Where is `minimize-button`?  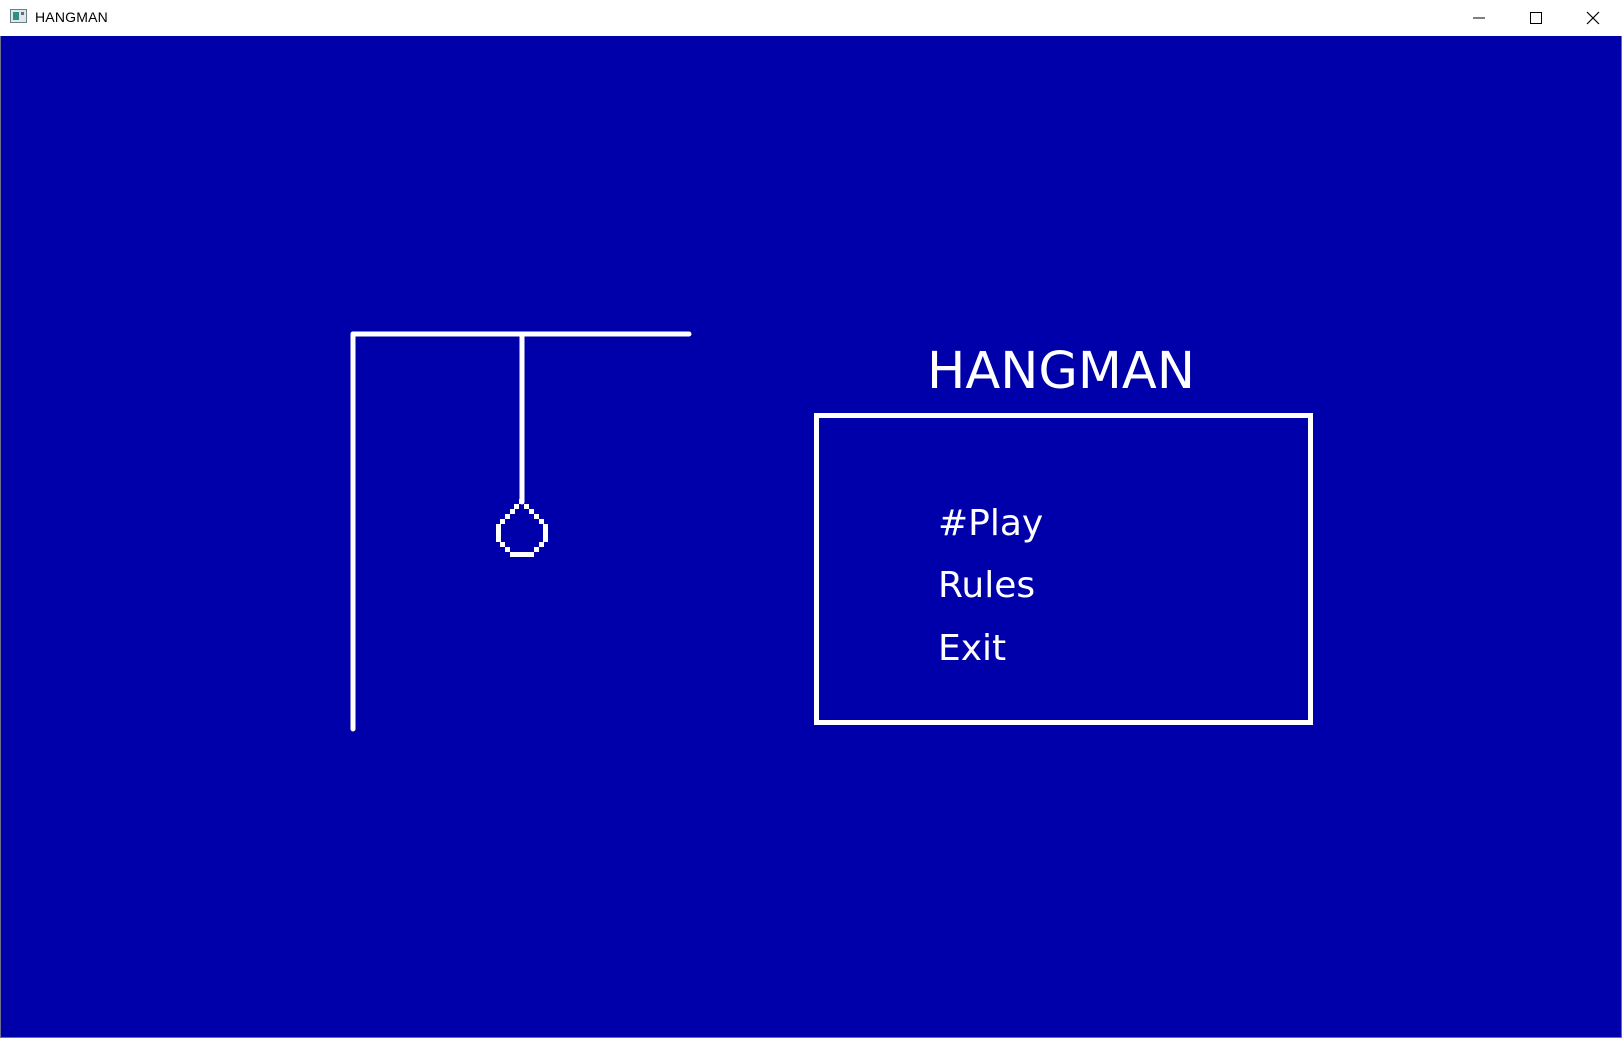 minimize-button is located at coordinates (1479, 18).